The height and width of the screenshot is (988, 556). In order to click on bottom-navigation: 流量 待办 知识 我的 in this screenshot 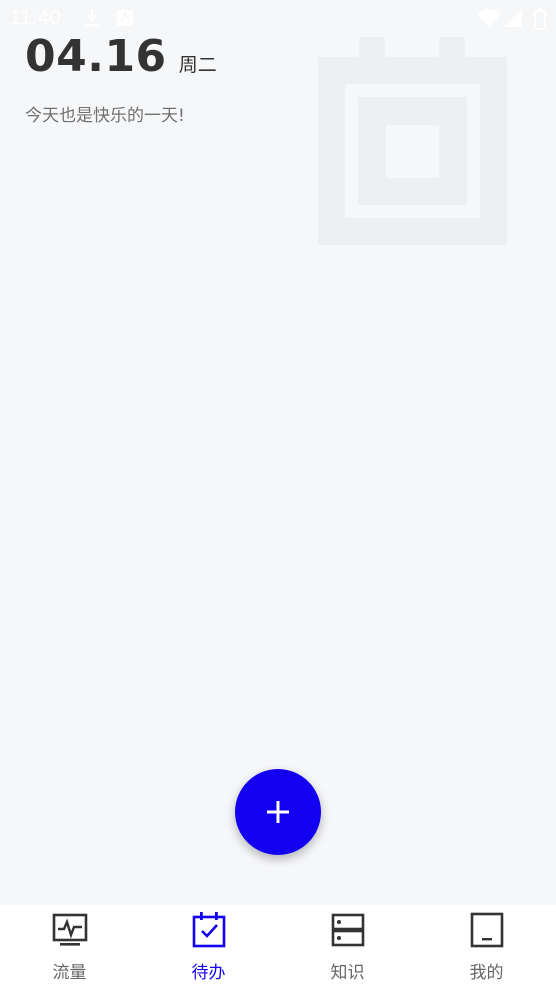, I will do `click(278, 946)`.